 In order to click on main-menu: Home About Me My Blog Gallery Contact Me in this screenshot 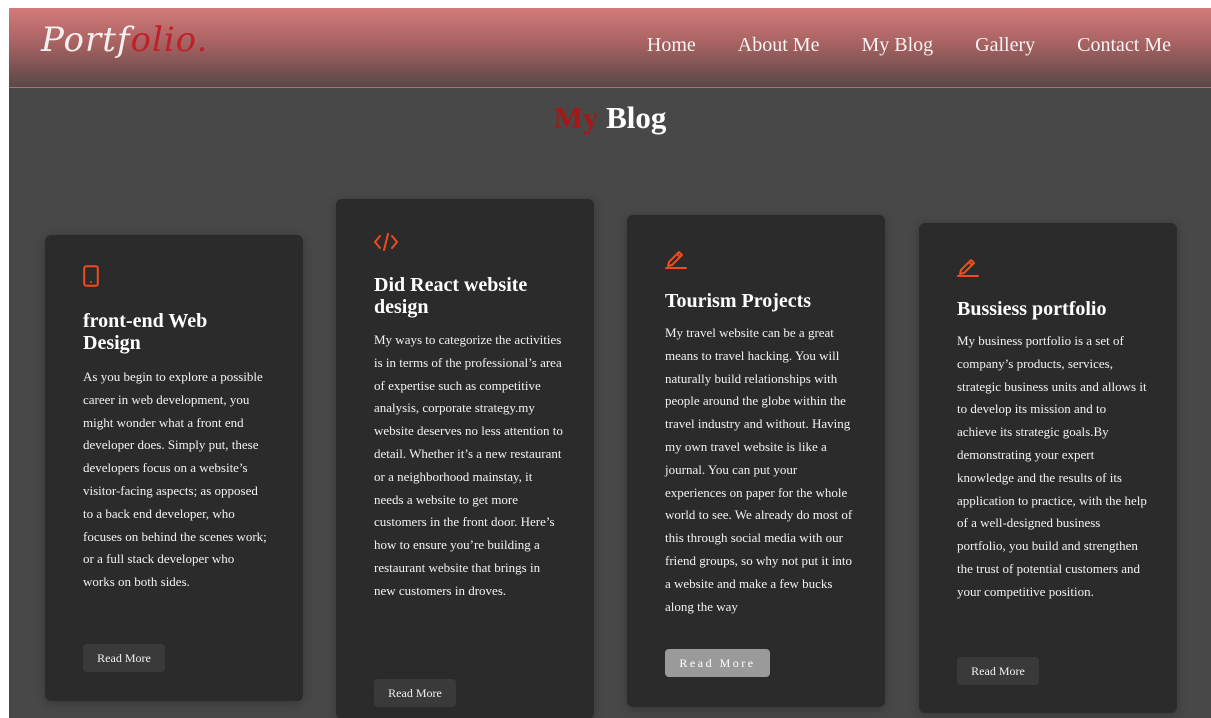, I will do `click(909, 45)`.